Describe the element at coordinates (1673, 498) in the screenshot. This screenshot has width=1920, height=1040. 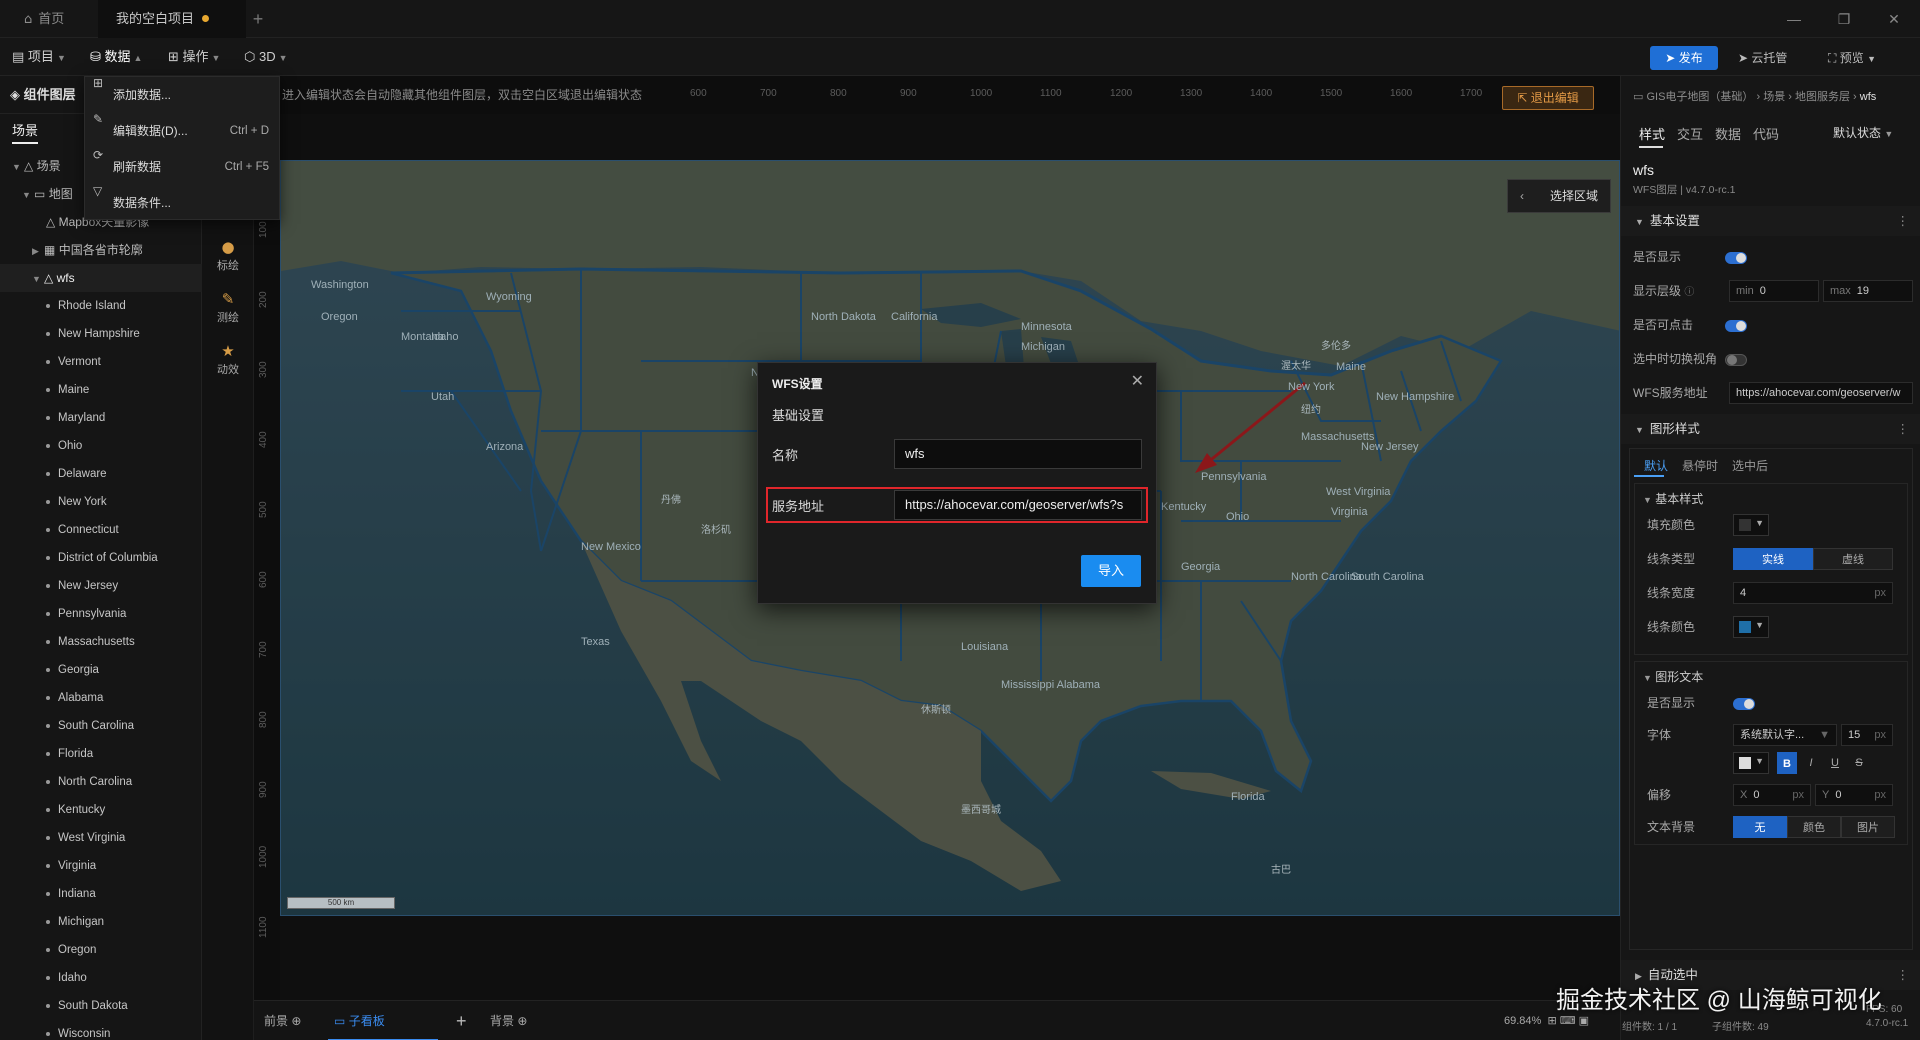
I see `basic-style-header: ▼ 基本样式` at that location.